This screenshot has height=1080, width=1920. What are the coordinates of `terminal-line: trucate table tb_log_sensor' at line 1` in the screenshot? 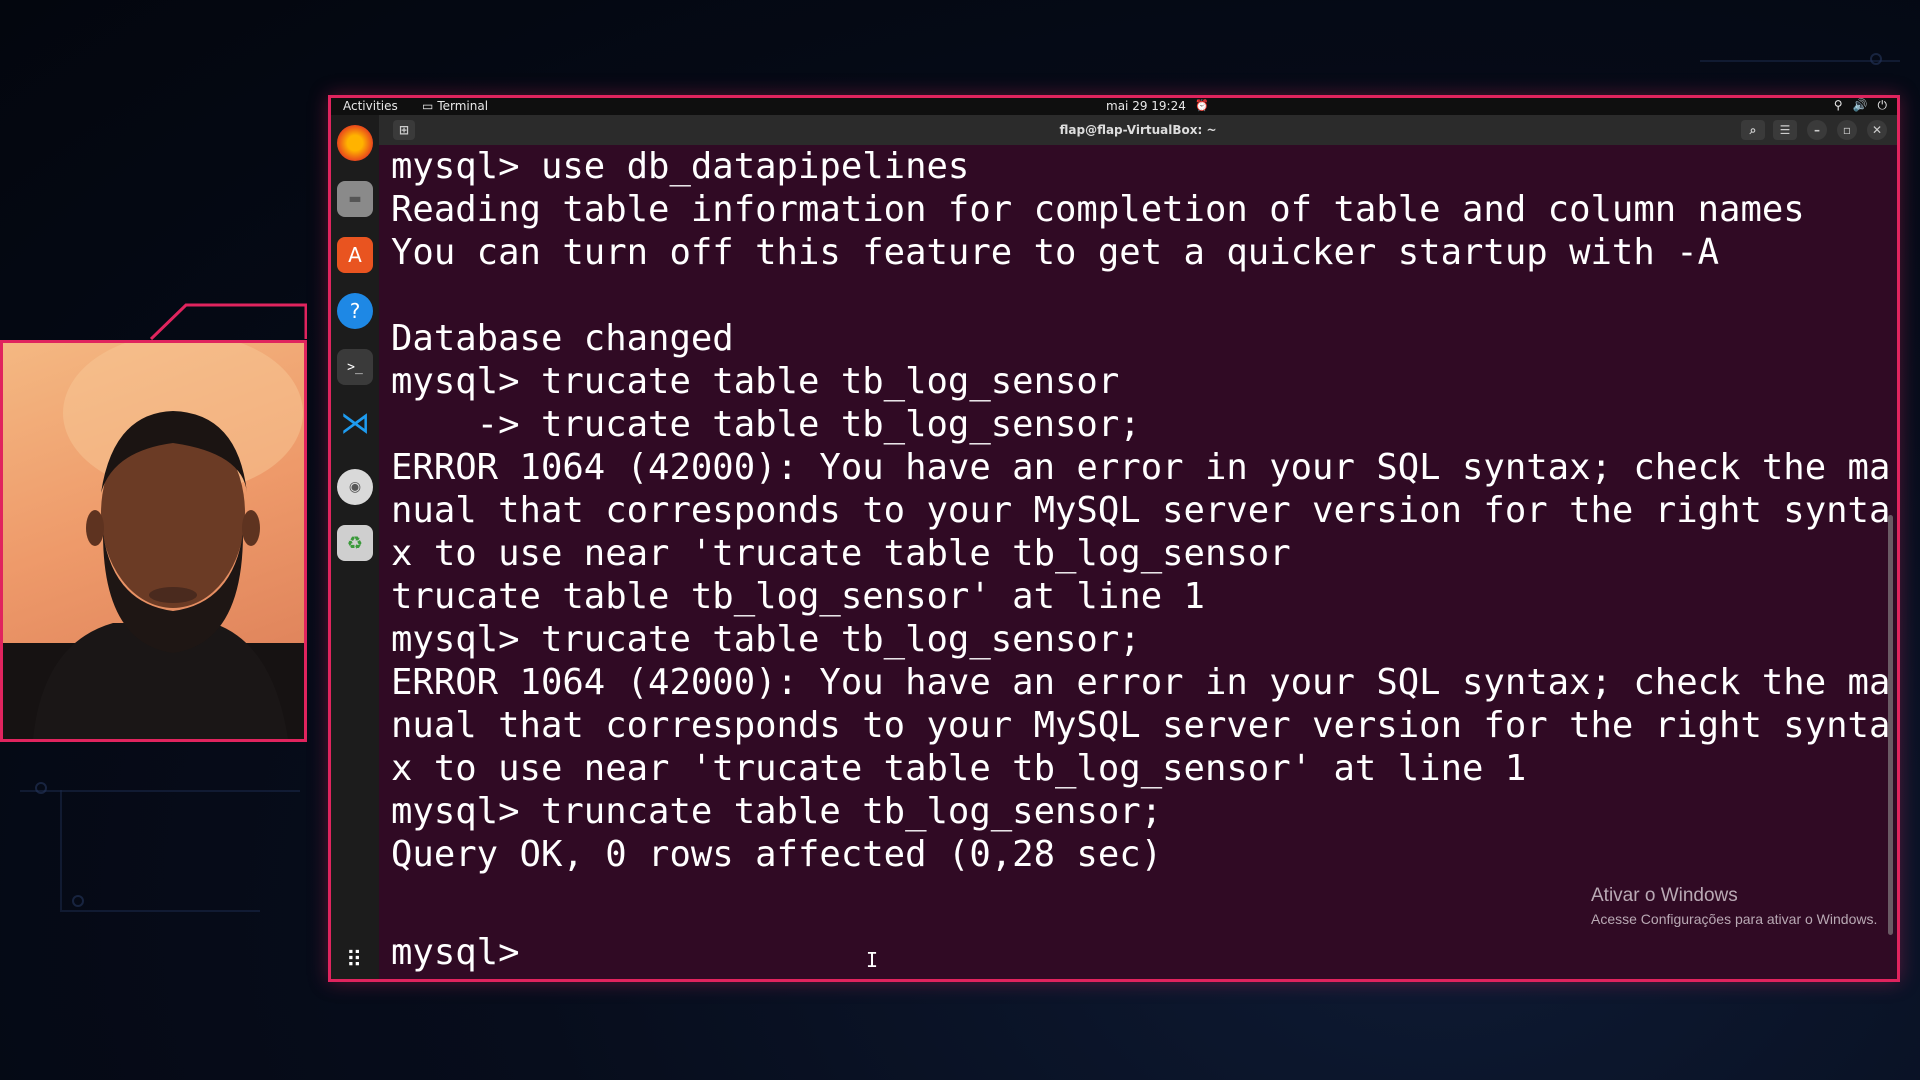 It's located at (798, 596).